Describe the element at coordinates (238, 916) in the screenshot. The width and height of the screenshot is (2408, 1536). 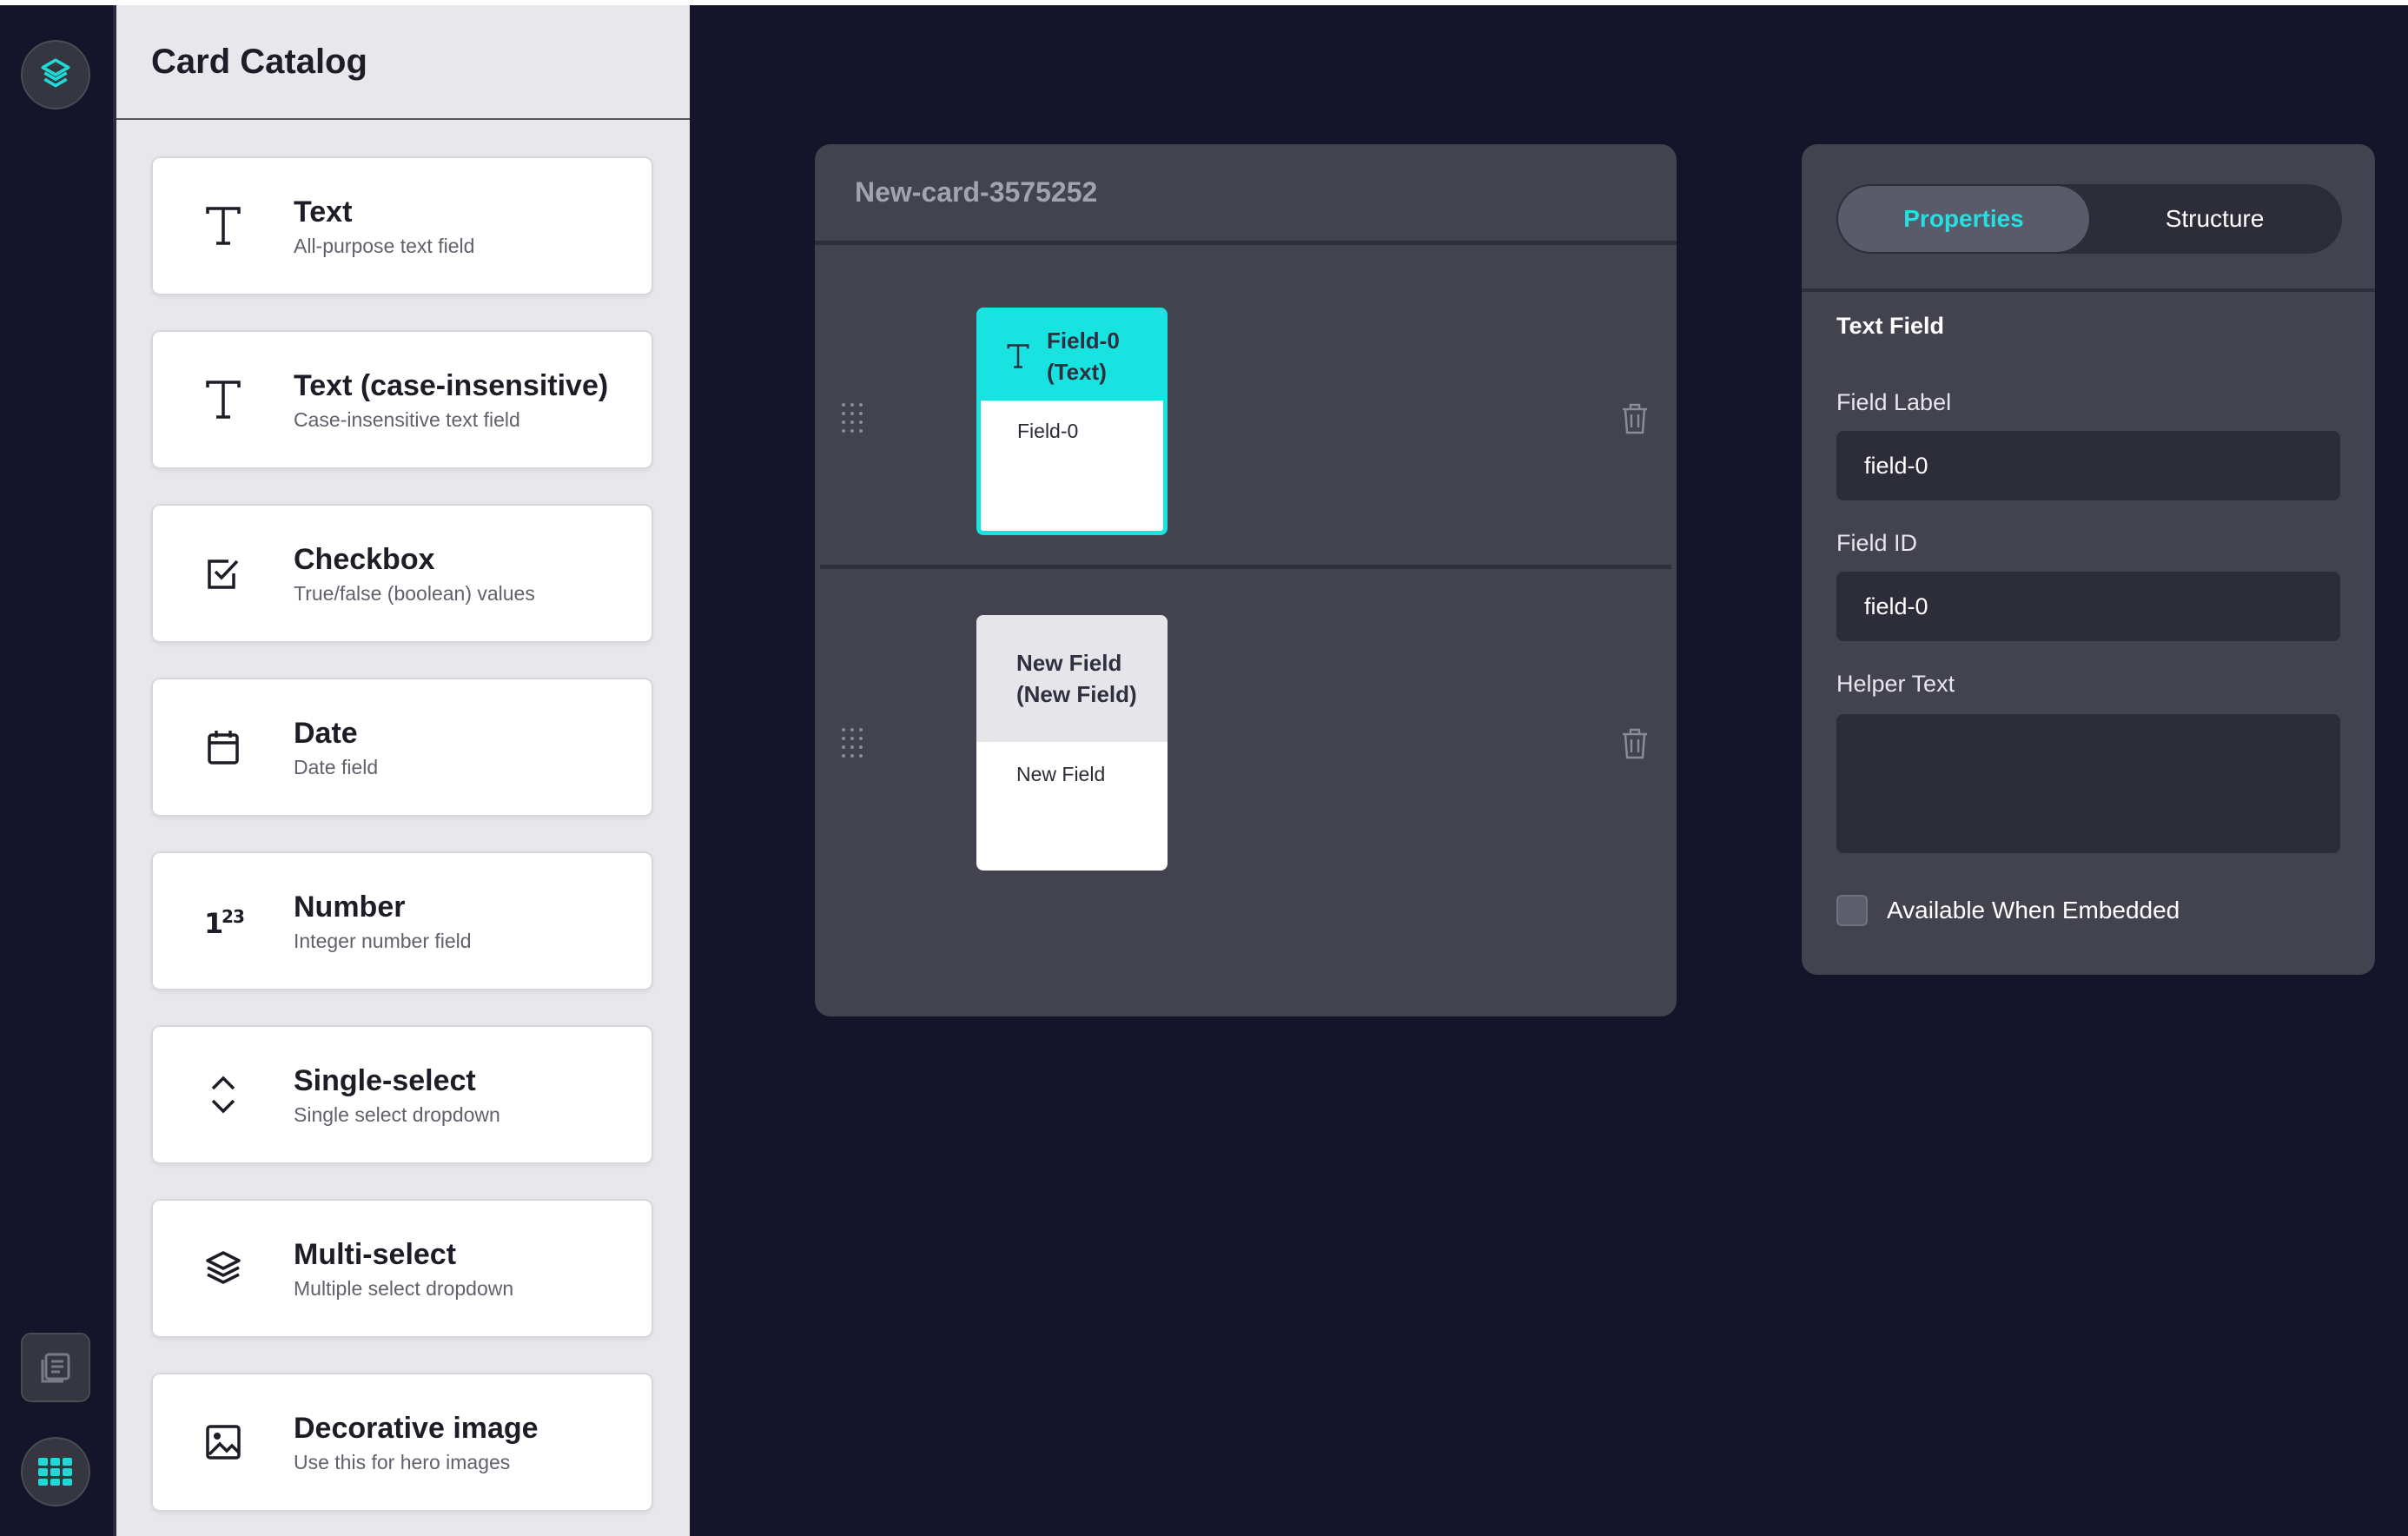
I see `svg-text: 3` at that location.